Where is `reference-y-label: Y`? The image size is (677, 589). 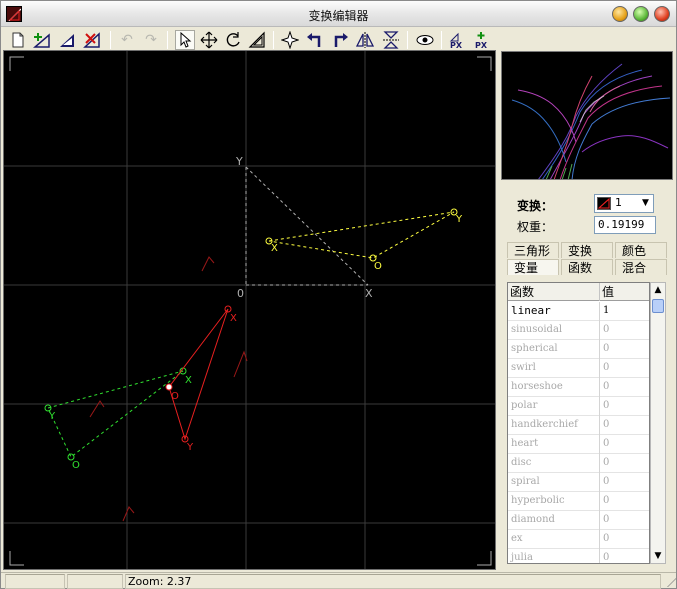
reference-y-label: Y is located at coordinates (239, 161).